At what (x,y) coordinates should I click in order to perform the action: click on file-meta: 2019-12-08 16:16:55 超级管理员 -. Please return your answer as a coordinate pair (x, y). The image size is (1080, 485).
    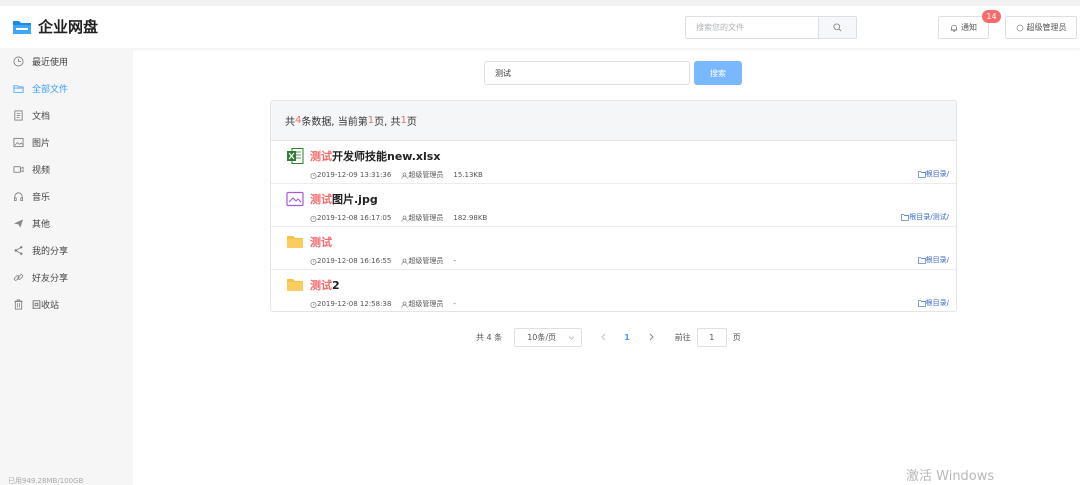
    Looking at the image, I should click on (383, 261).